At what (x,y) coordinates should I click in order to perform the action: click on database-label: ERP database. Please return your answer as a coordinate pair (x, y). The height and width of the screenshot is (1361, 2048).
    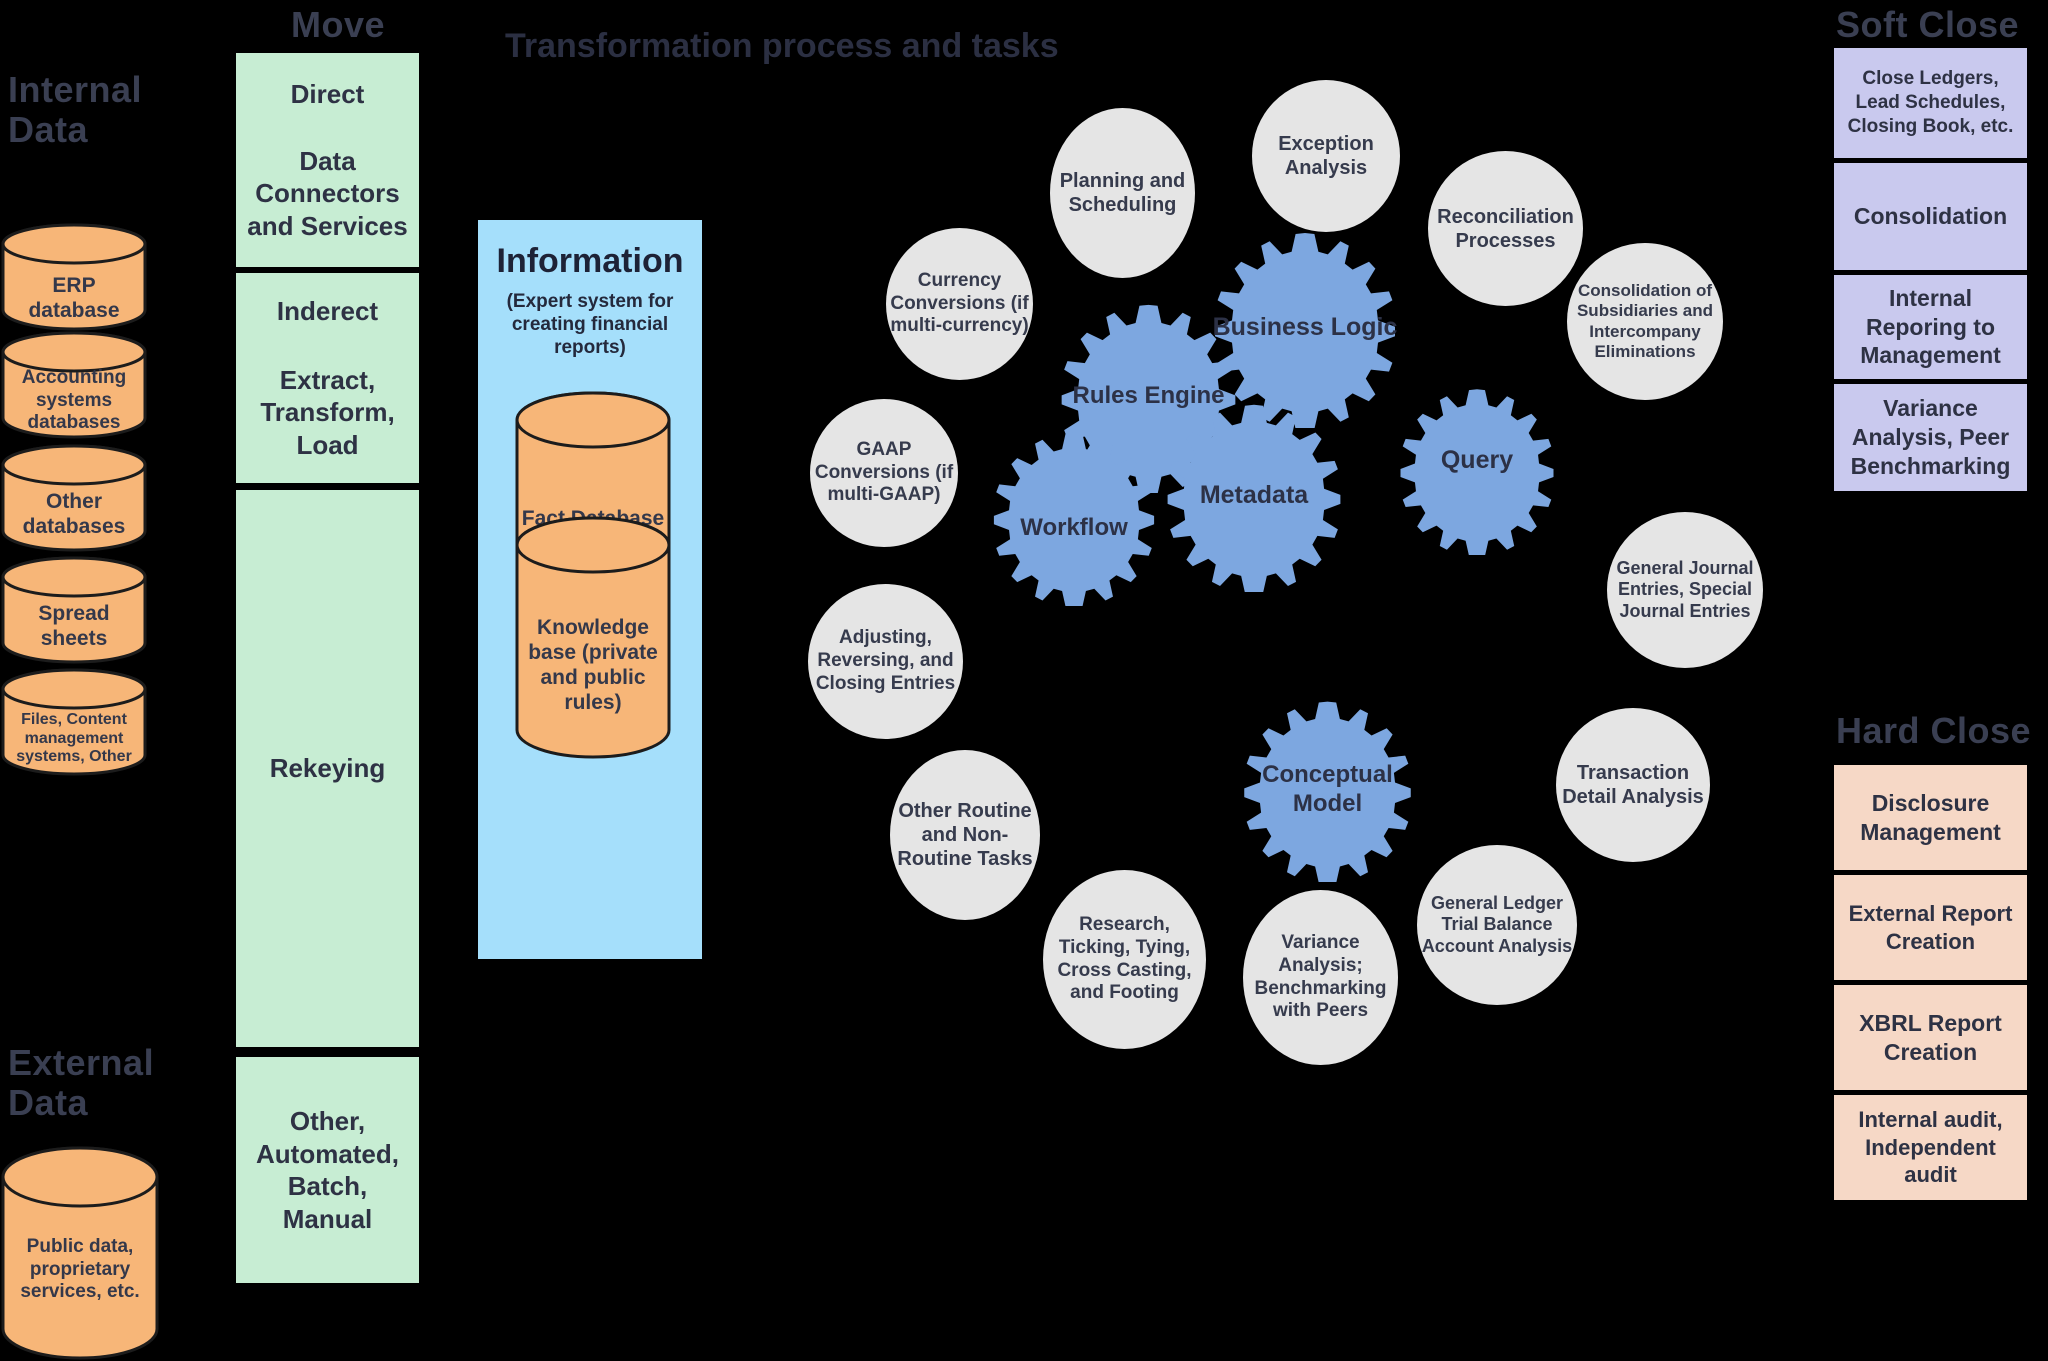
    Looking at the image, I should click on (74, 298).